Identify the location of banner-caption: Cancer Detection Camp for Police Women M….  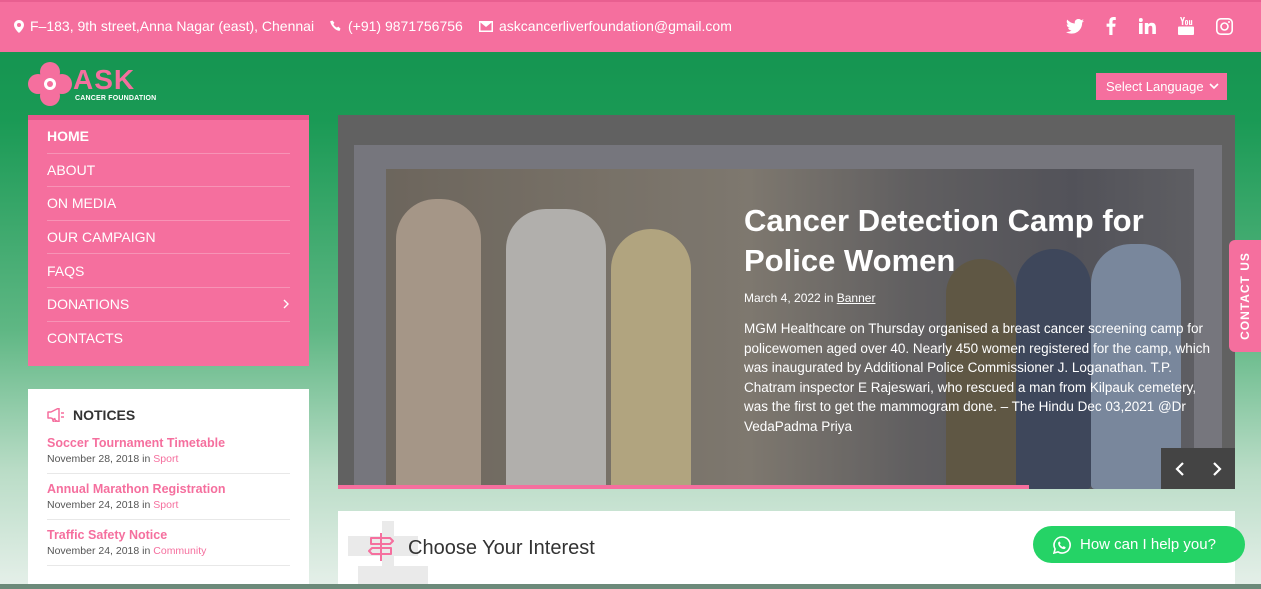
(979, 318).